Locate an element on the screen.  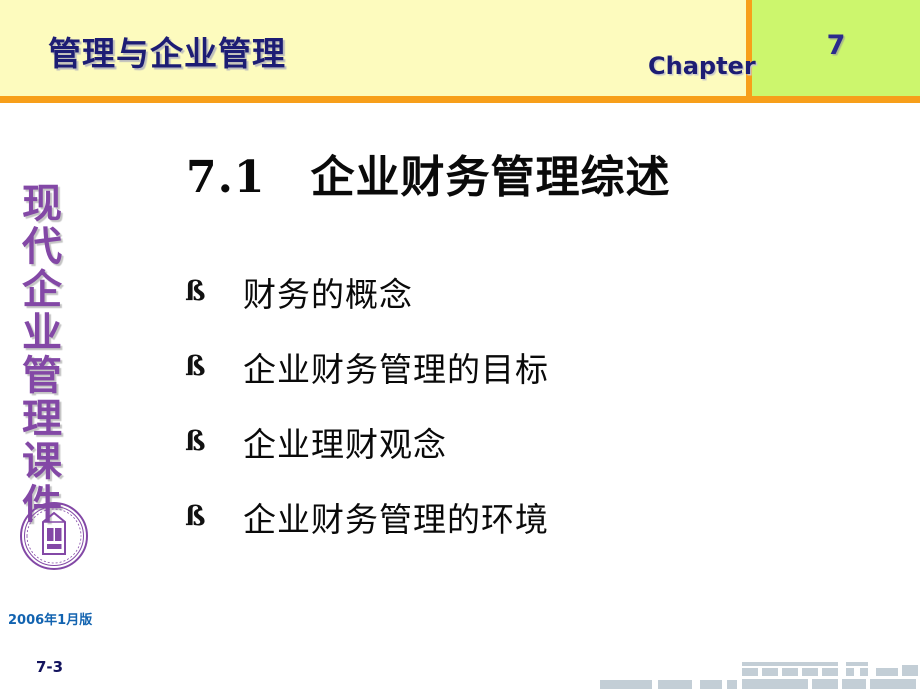
sidebar-vertical-title: 现代企业管理课件 is located at coordinates (42, 354).